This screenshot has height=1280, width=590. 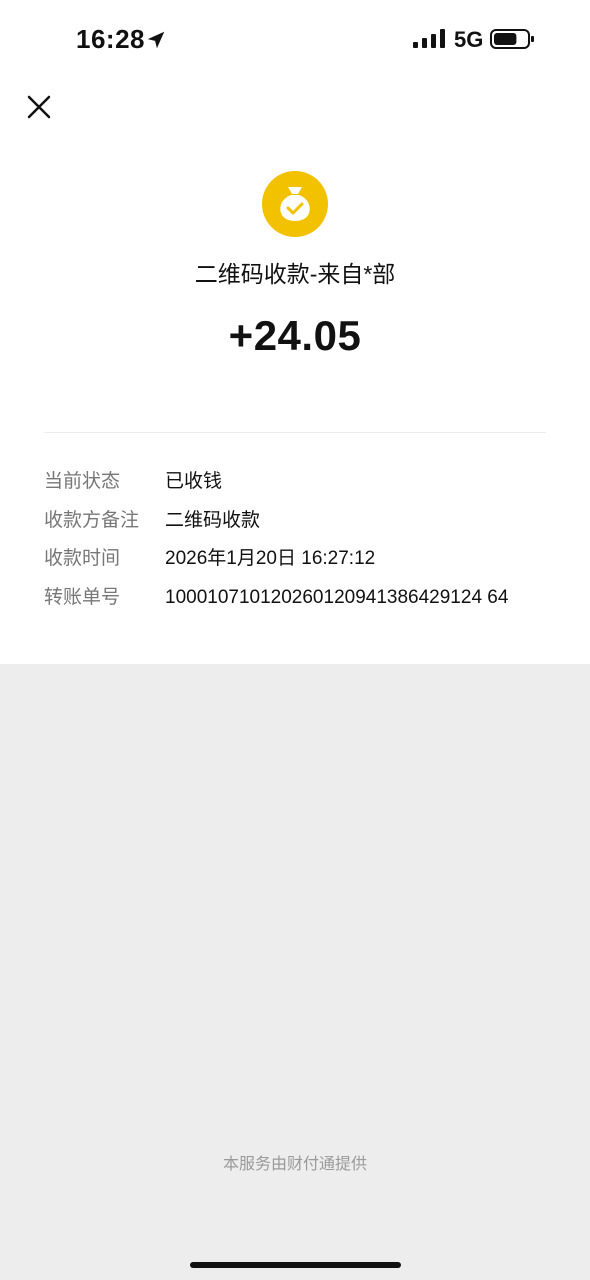 I want to click on battery-icon, so click(x=512, y=39).